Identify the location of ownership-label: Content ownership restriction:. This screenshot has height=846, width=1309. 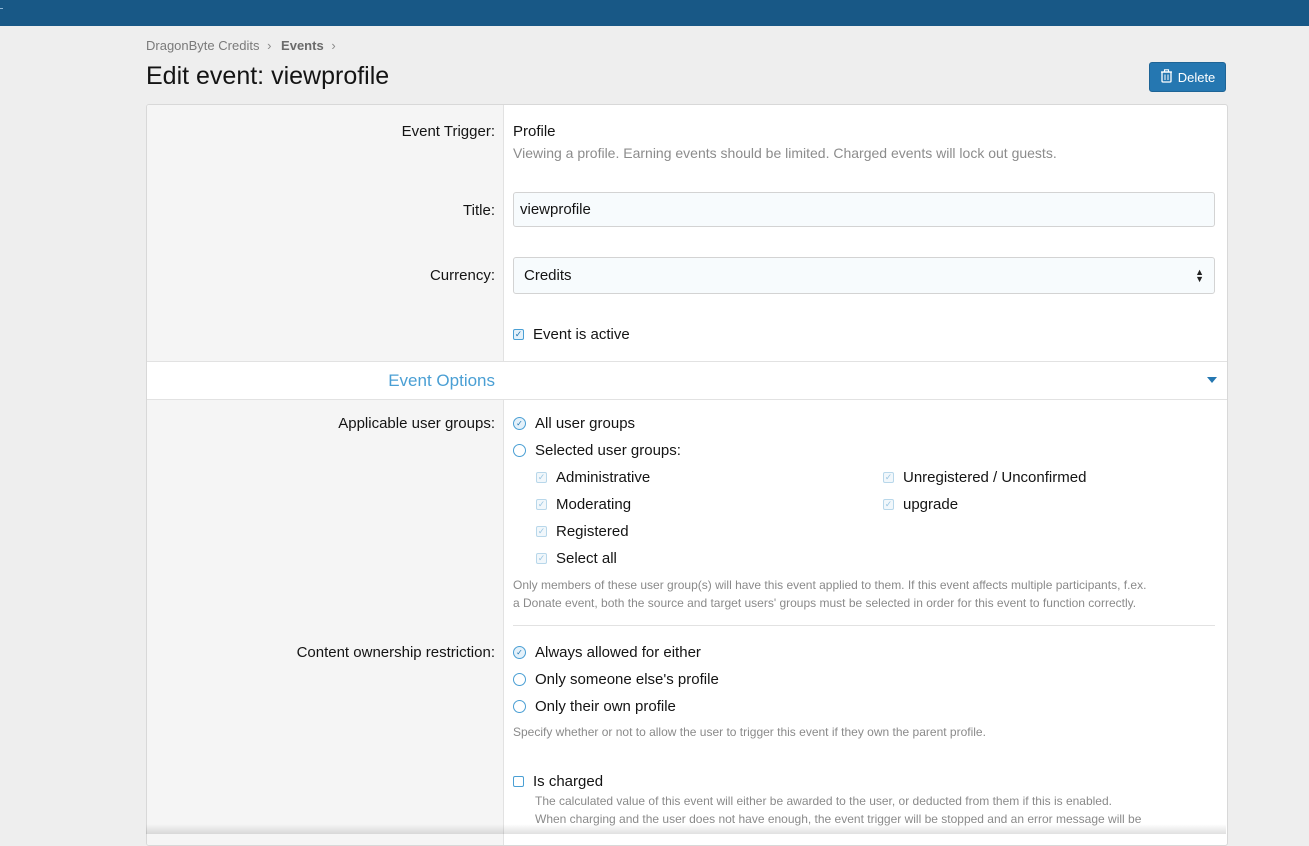
(395, 652).